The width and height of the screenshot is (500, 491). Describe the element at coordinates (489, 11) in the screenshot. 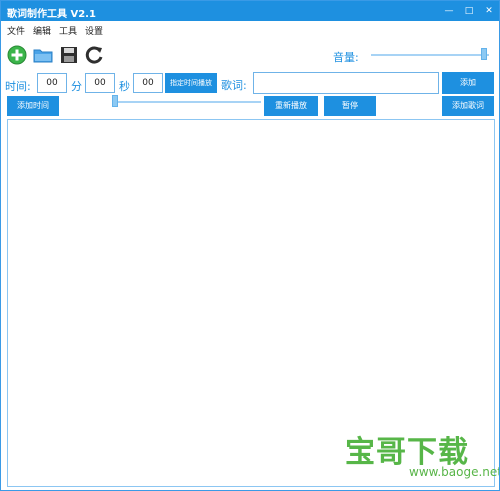

I see `close-button: ✕` at that location.